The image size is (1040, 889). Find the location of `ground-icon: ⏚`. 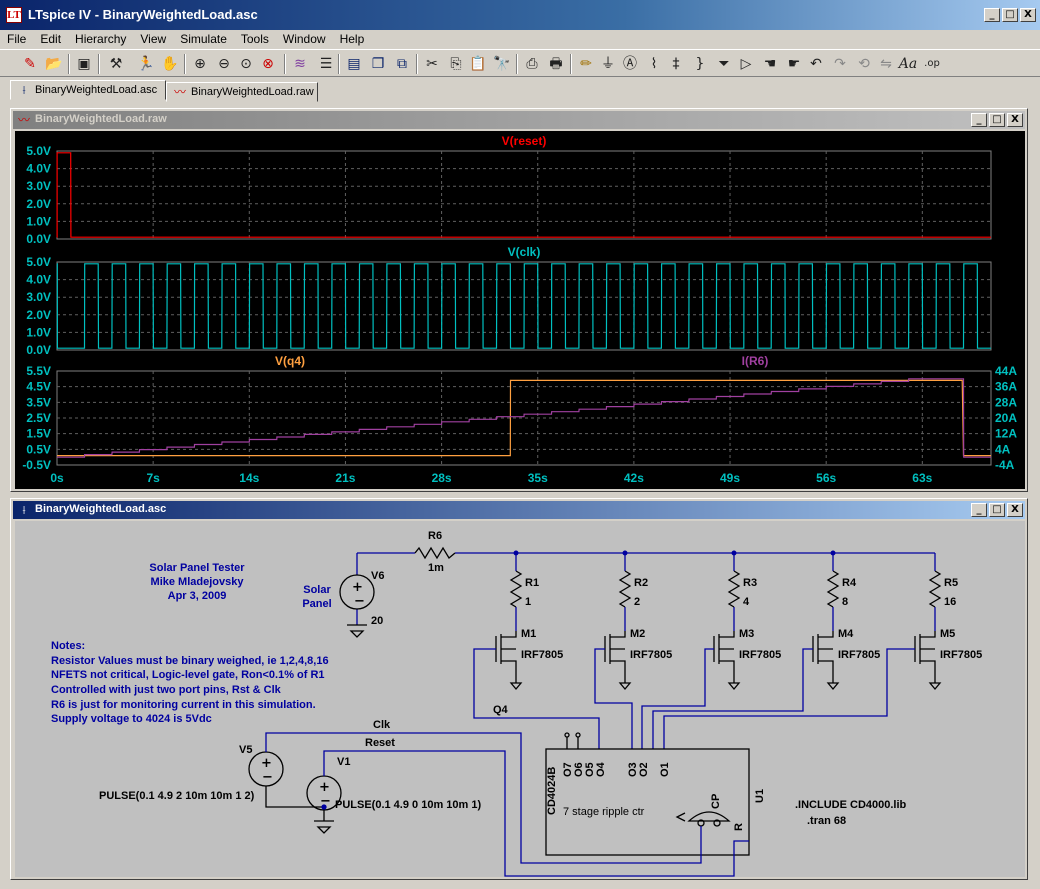

ground-icon: ⏚ is located at coordinates (608, 64).